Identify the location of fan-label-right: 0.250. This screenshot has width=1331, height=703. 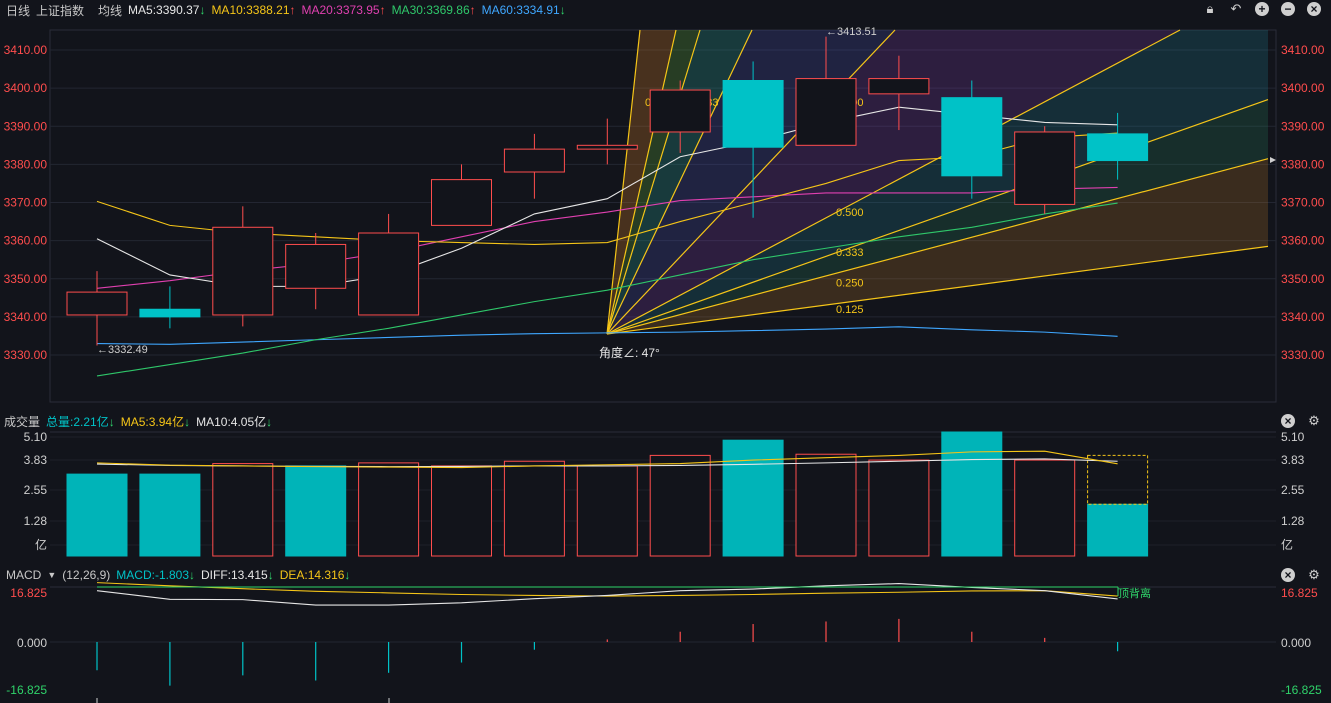
(850, 283).